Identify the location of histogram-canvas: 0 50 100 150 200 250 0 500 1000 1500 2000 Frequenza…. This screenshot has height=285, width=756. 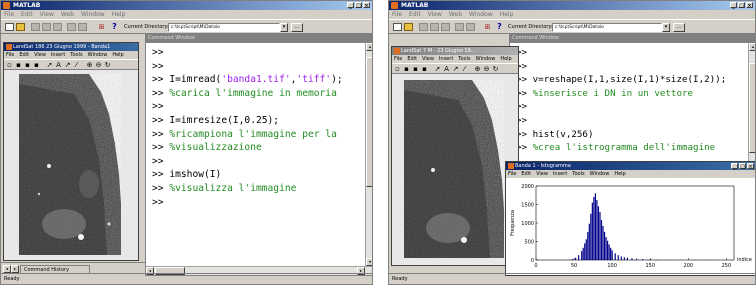
(630, 226).